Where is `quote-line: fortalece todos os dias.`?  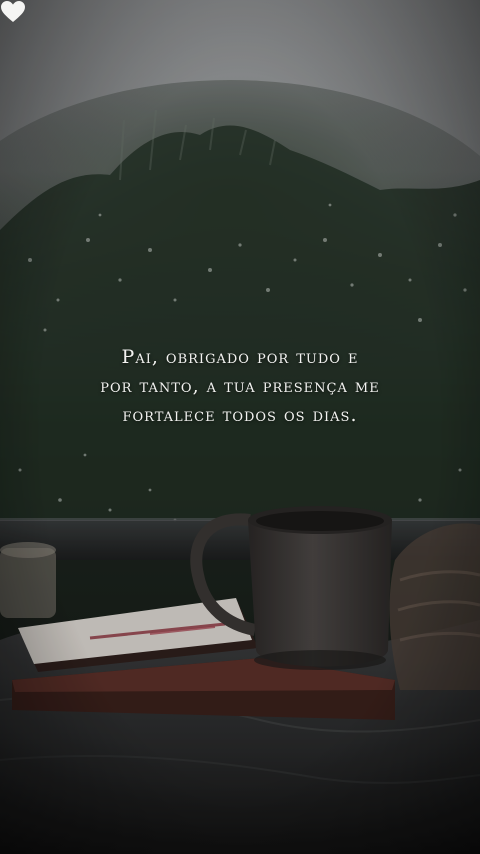
quote-line: fortalece todos os dias. is located at coordinates (240, 415).